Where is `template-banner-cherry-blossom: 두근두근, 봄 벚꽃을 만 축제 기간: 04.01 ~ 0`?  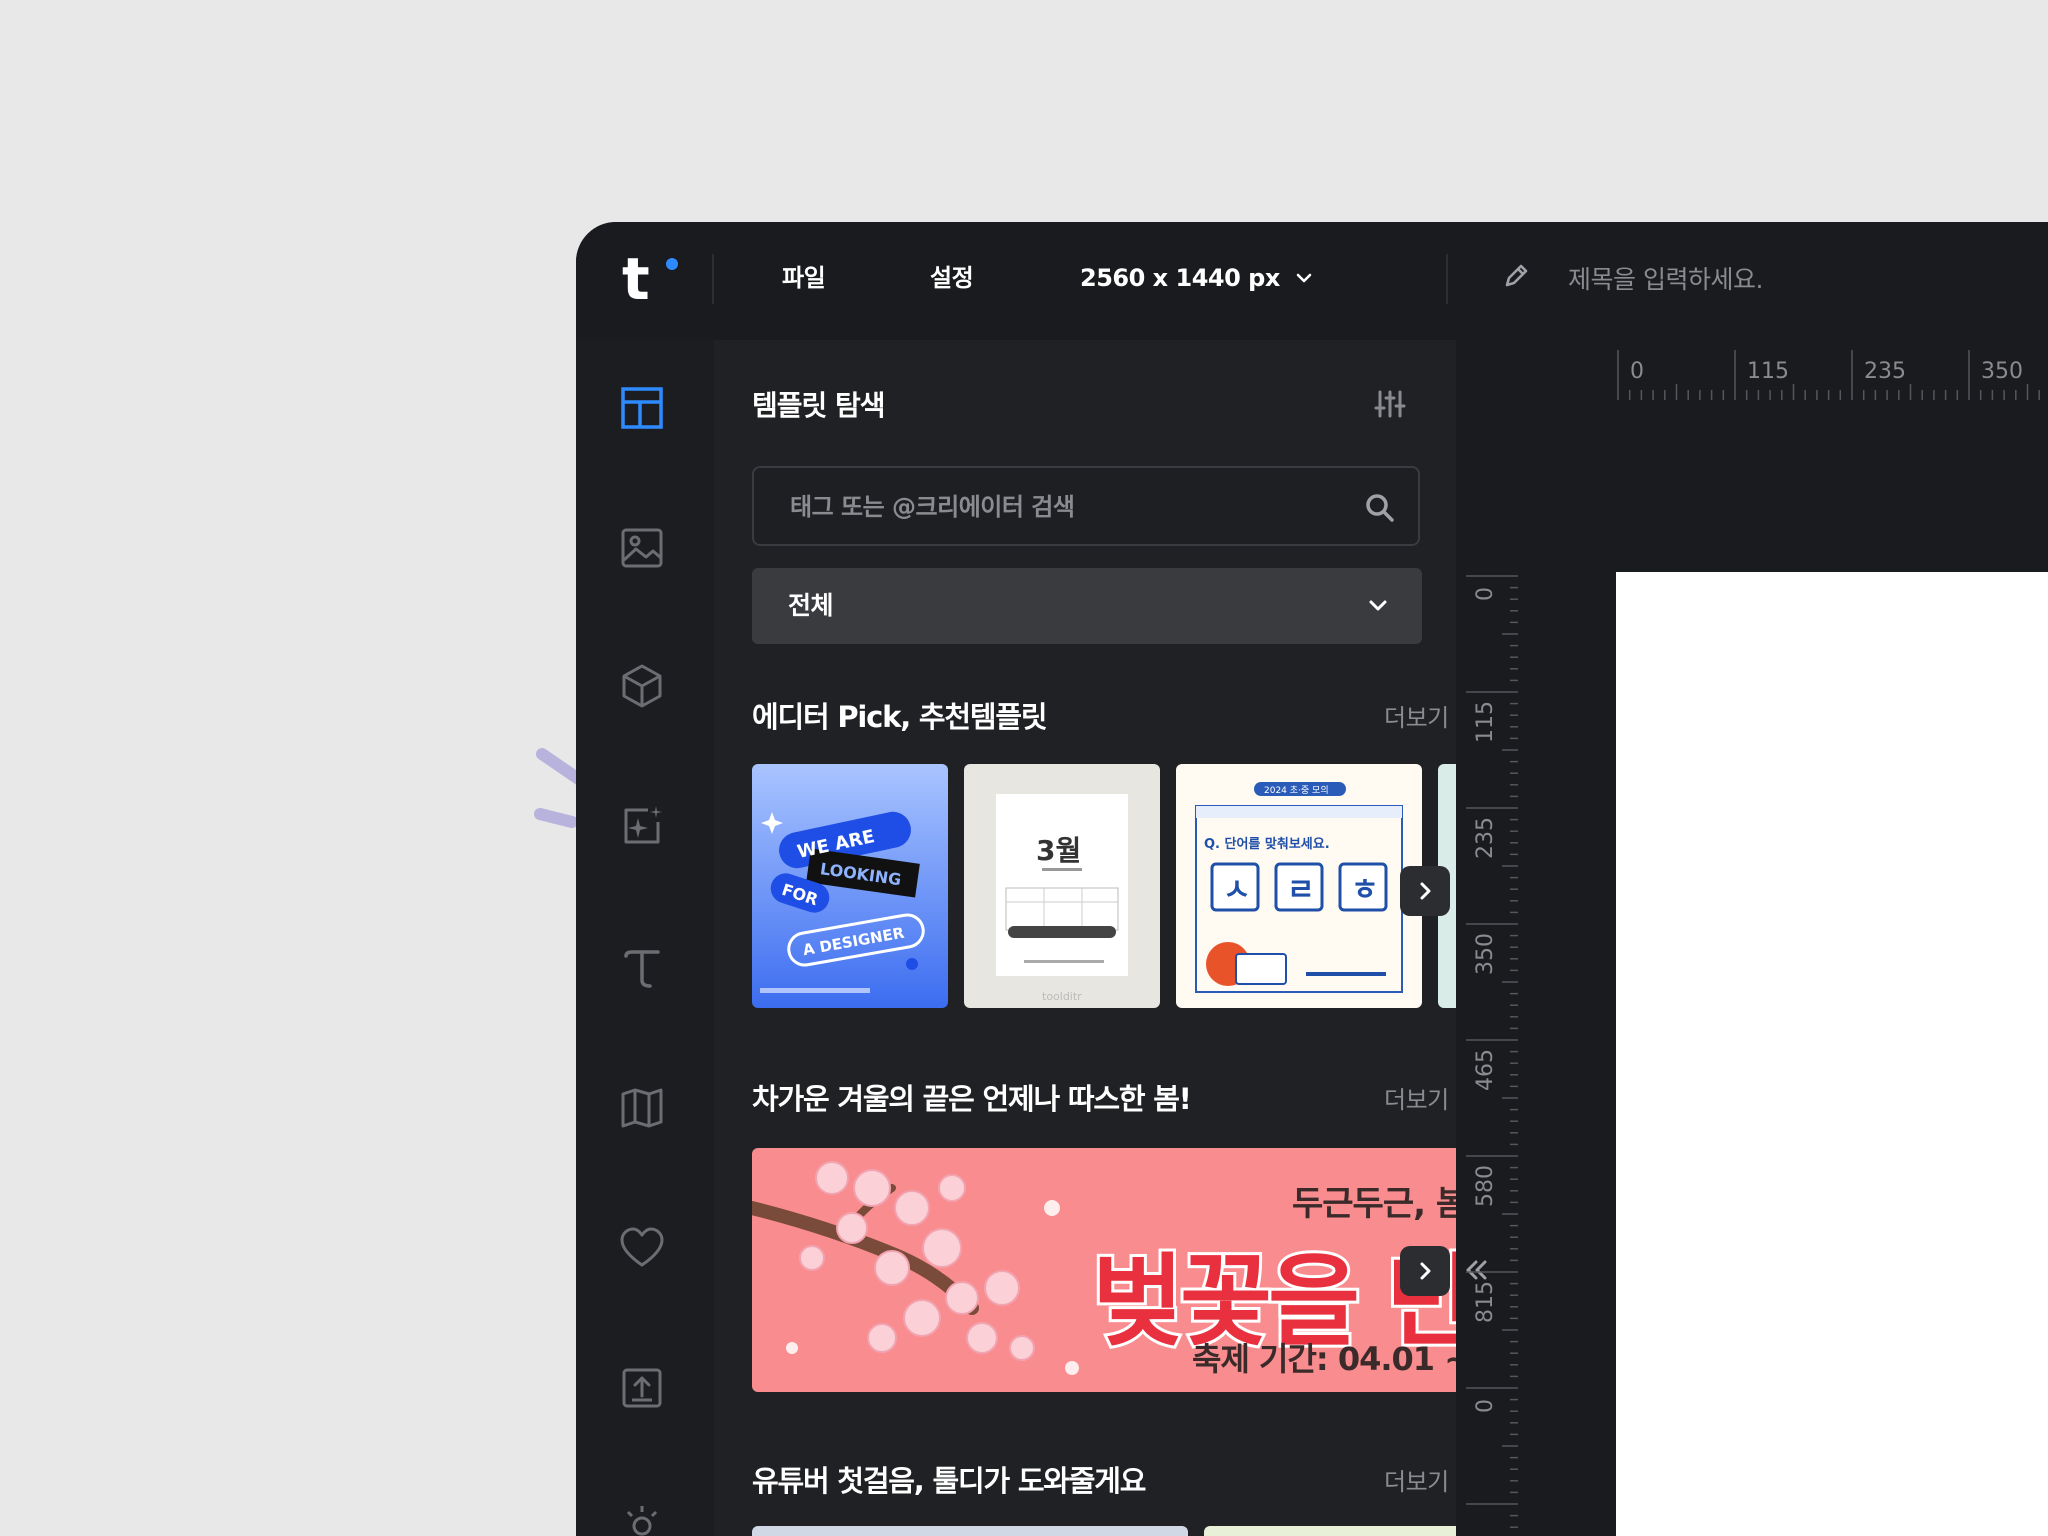 template-banner-cherry-blossom: 두근두근, 봄 벚꽃을 만 축제 기간: 04.01 ~ 0 is located at coordinates (1104, 1270).